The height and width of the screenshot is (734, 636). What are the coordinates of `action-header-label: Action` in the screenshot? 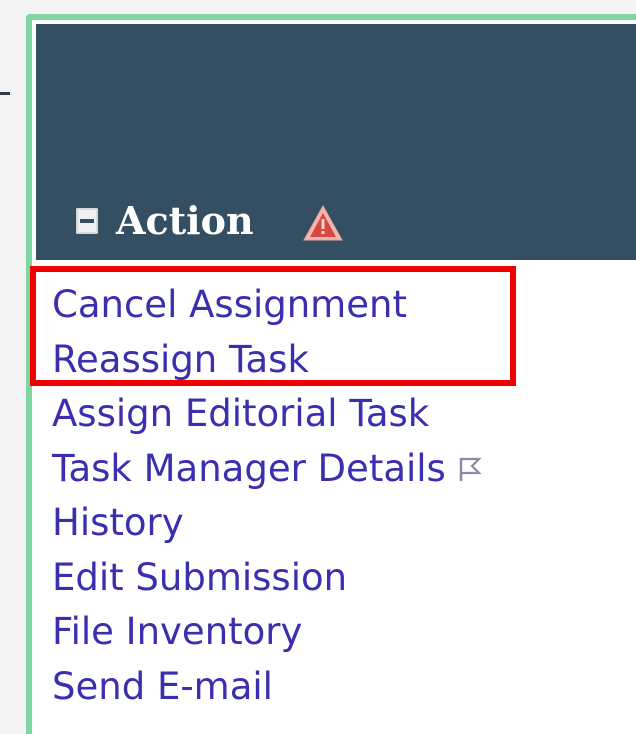 It's located at (185, 220).